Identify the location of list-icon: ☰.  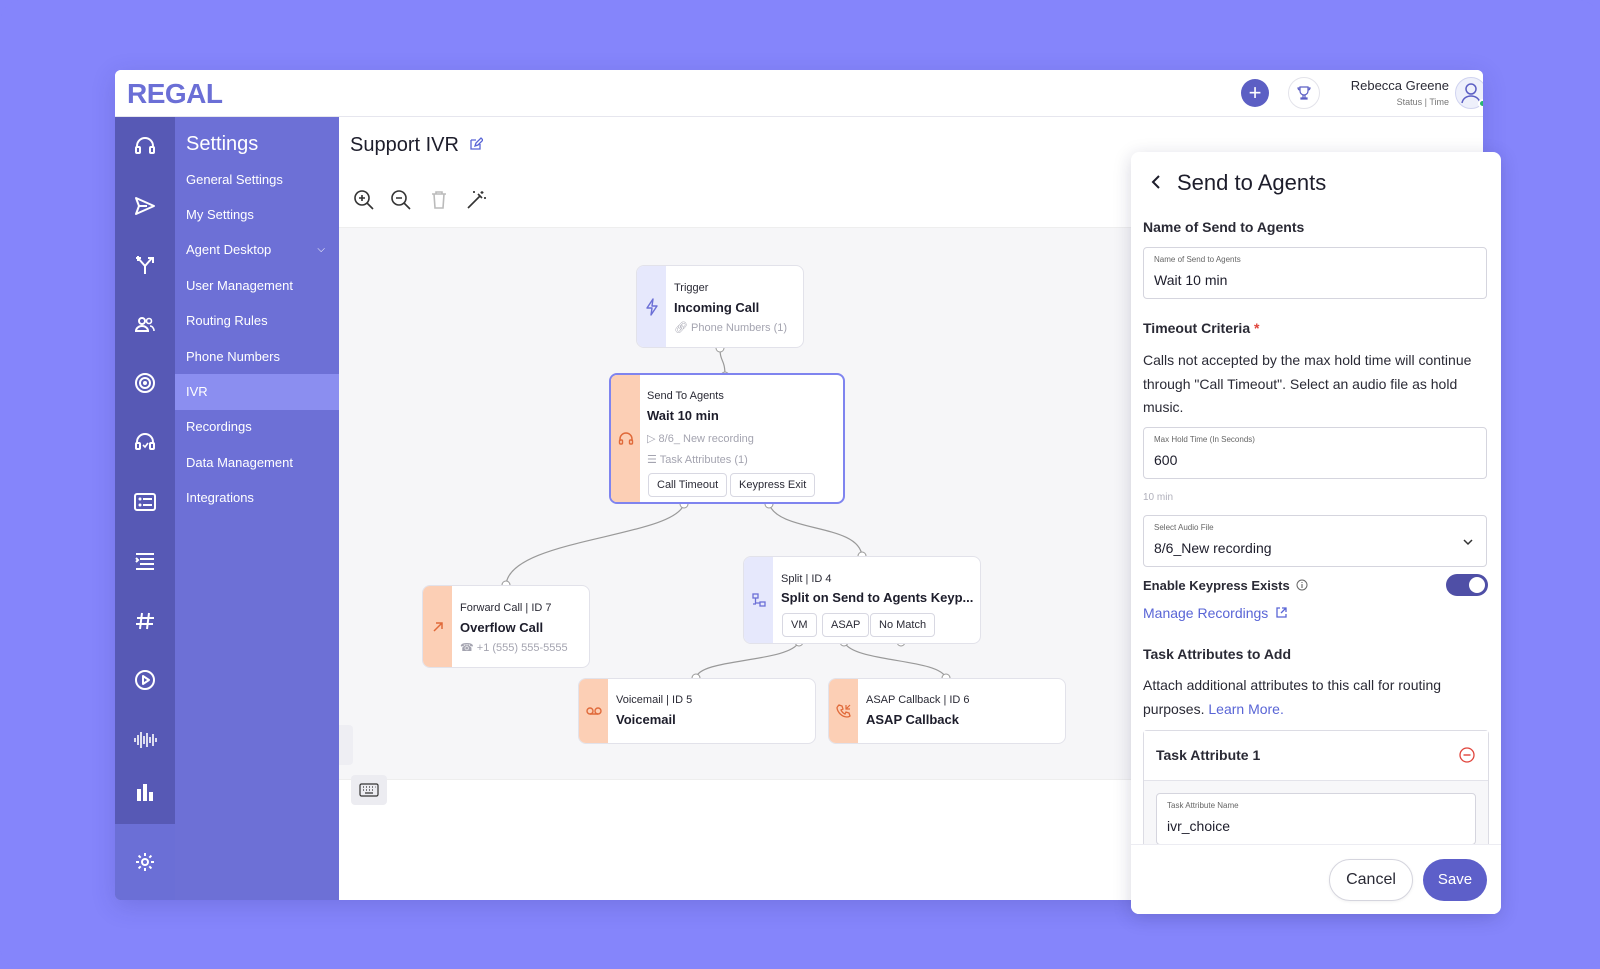
(652, 460).